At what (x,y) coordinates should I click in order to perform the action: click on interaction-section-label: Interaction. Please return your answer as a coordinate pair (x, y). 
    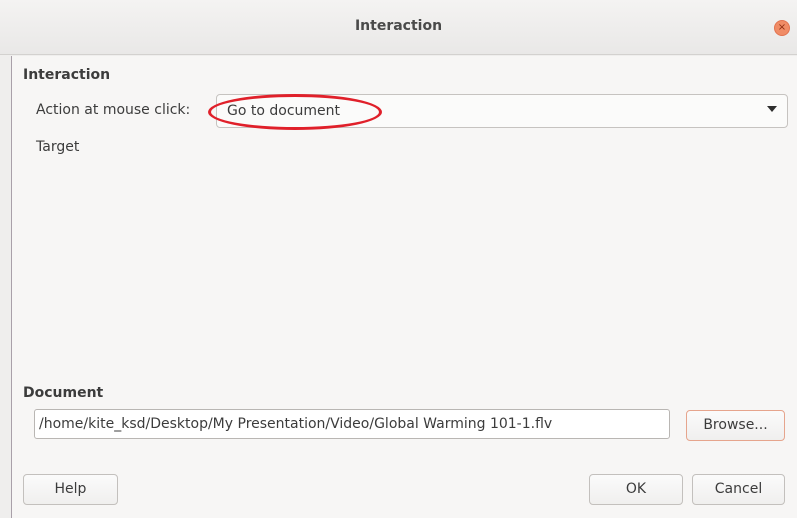
    Looking at the image, I should click on (67, 75).